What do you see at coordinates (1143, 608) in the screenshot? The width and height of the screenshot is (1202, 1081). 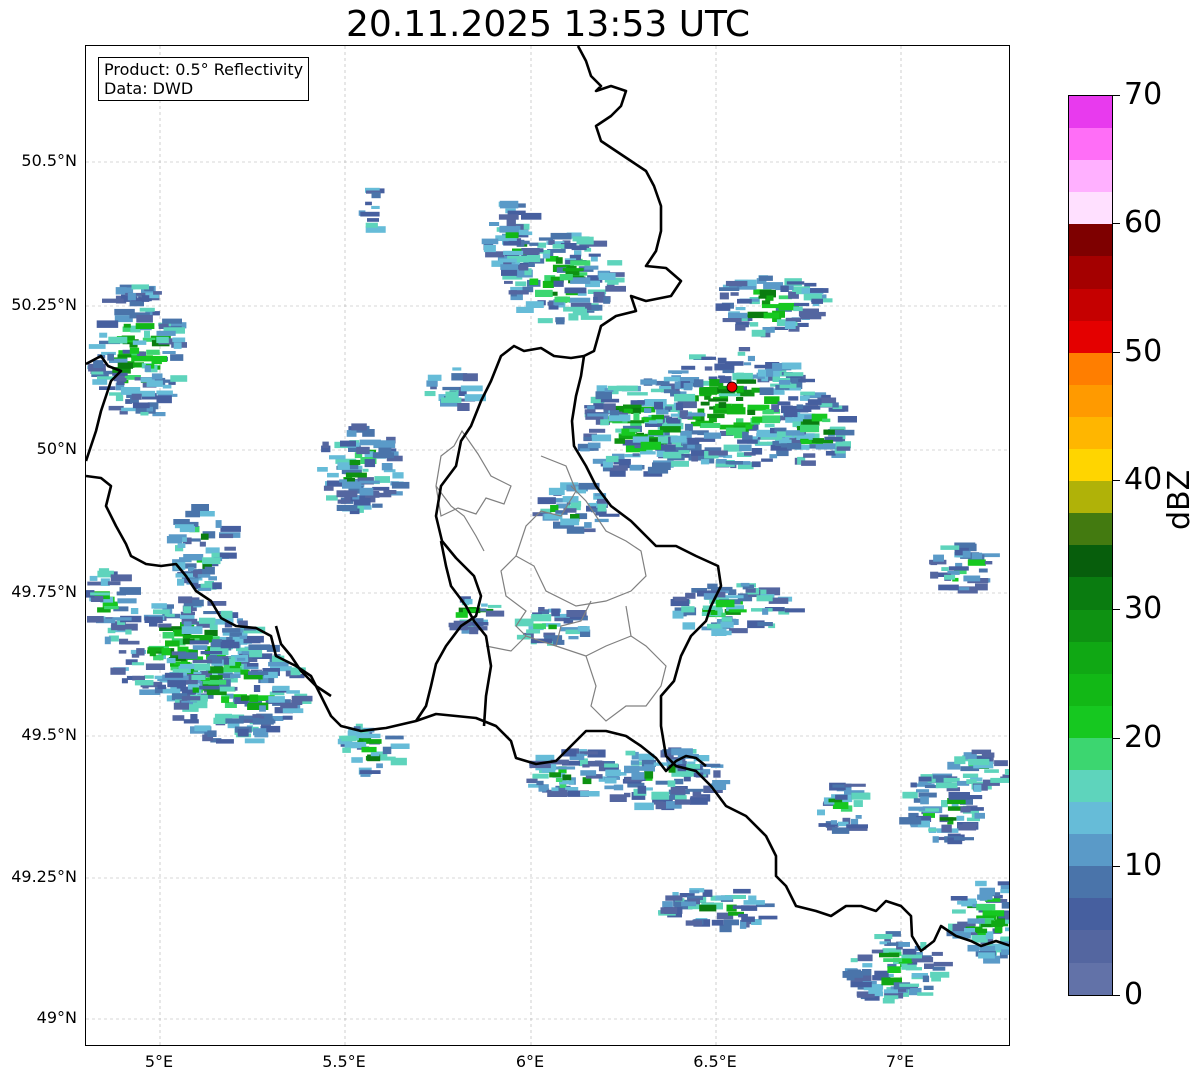 I see `colorbar-tick-label: 30` at bounding box center [1143, 608].